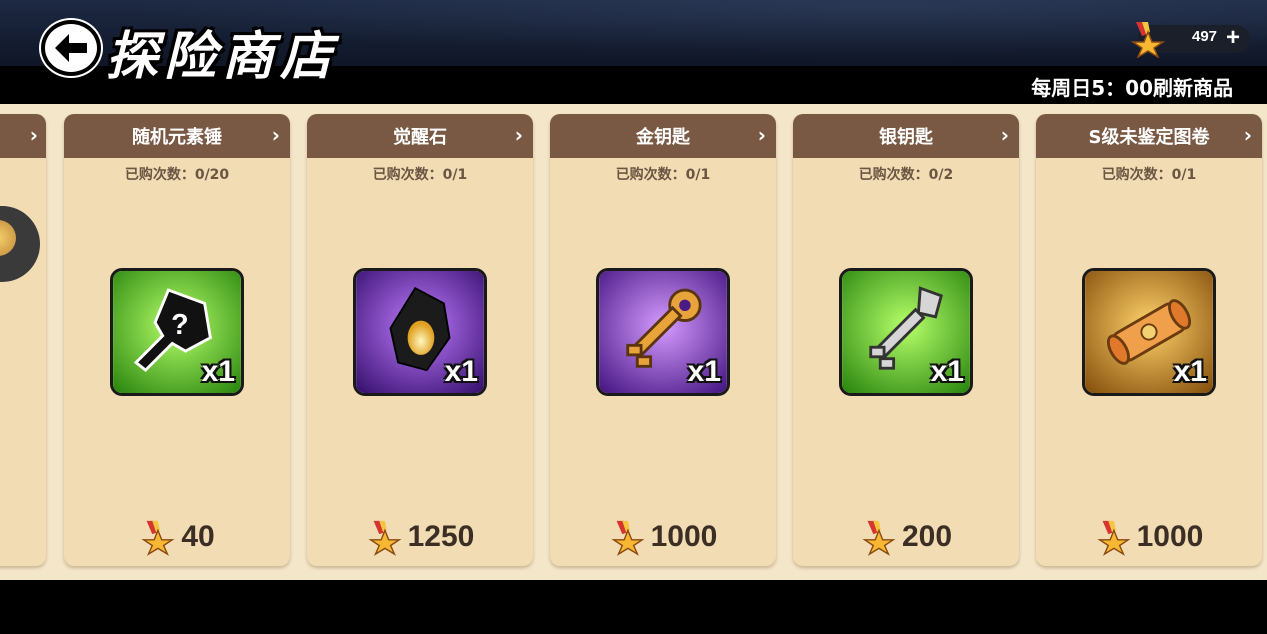 This screenshot has height=634, width=1267. I want to click on purchase-count: 已购次数：0/2, so click(906, 175).